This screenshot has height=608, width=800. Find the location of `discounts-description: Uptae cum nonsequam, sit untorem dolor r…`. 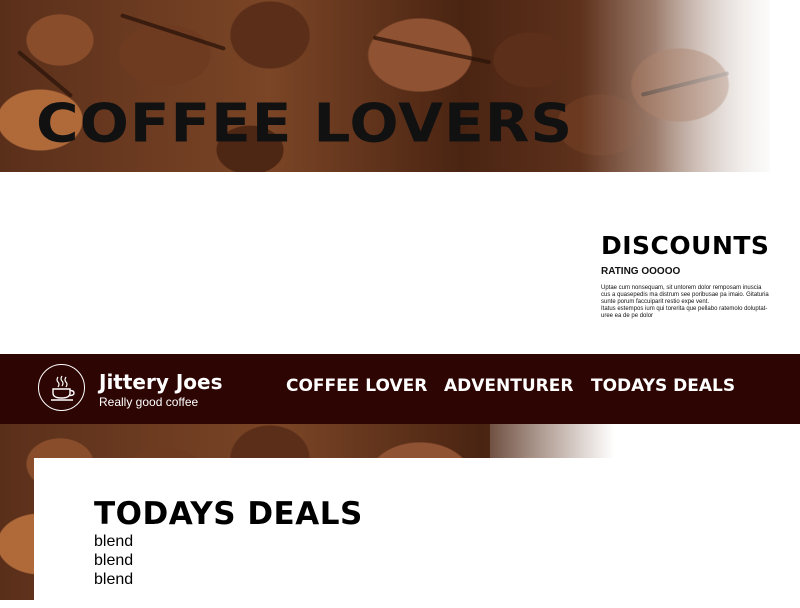

discounts-description: Uptae cum nonsequam, sit untorem dolor r… is located at coordinates (687, 302).